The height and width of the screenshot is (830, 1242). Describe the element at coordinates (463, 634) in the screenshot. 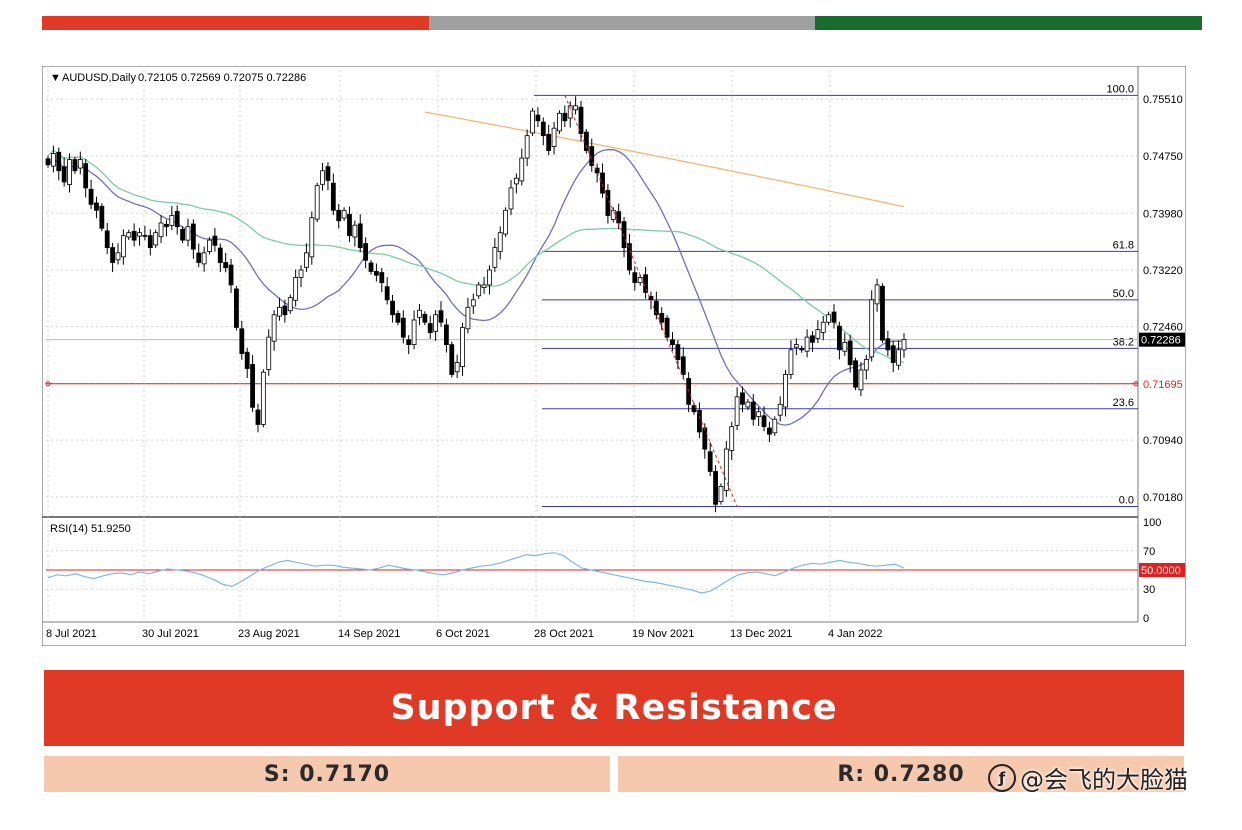

I see `time-tick-label: 6 Oct 2021` at that location.